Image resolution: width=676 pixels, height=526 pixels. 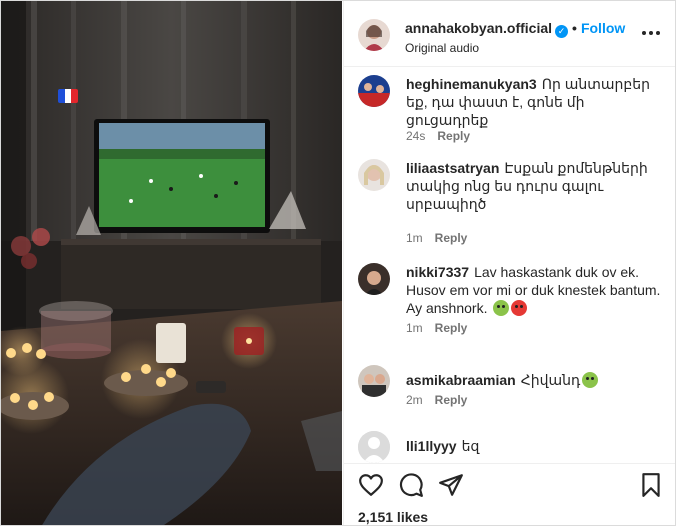 I want to click on flag-white-stripe, so click(x=68, y=96).